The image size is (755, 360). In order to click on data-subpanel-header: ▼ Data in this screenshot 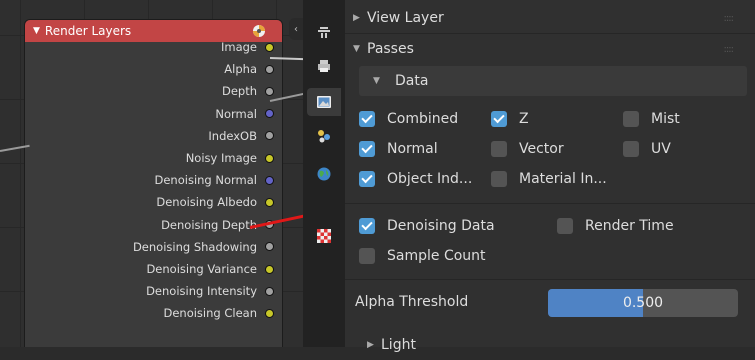, I will do `click(553, 81)`.